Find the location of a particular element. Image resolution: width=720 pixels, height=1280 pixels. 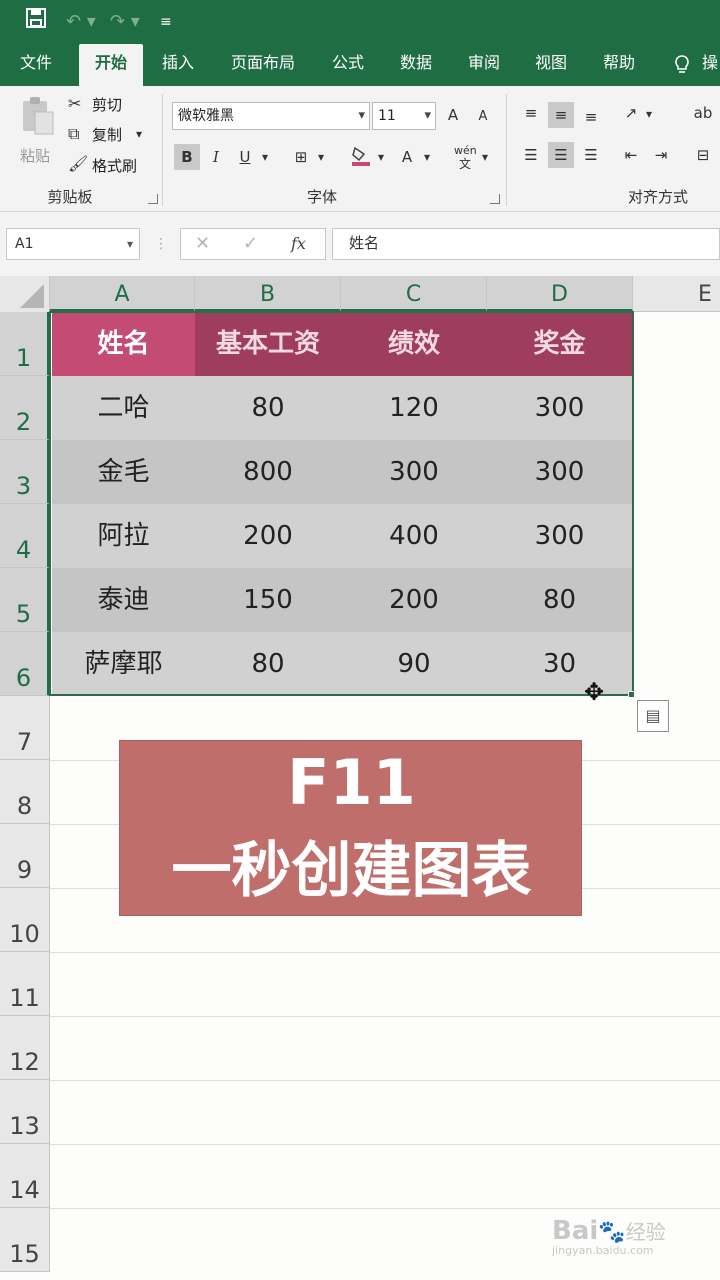

paw-icon: 🐾 is located at coordinates (612, 1232).